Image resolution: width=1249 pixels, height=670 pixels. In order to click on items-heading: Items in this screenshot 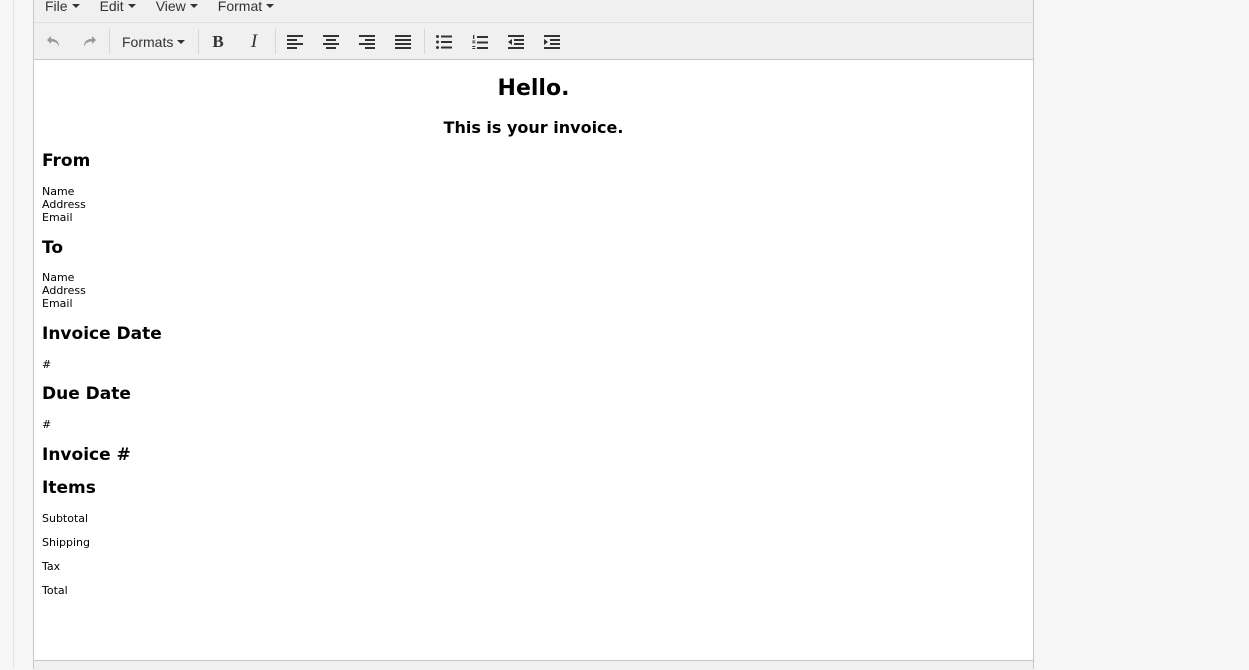, I will do `click(69, 488)`.